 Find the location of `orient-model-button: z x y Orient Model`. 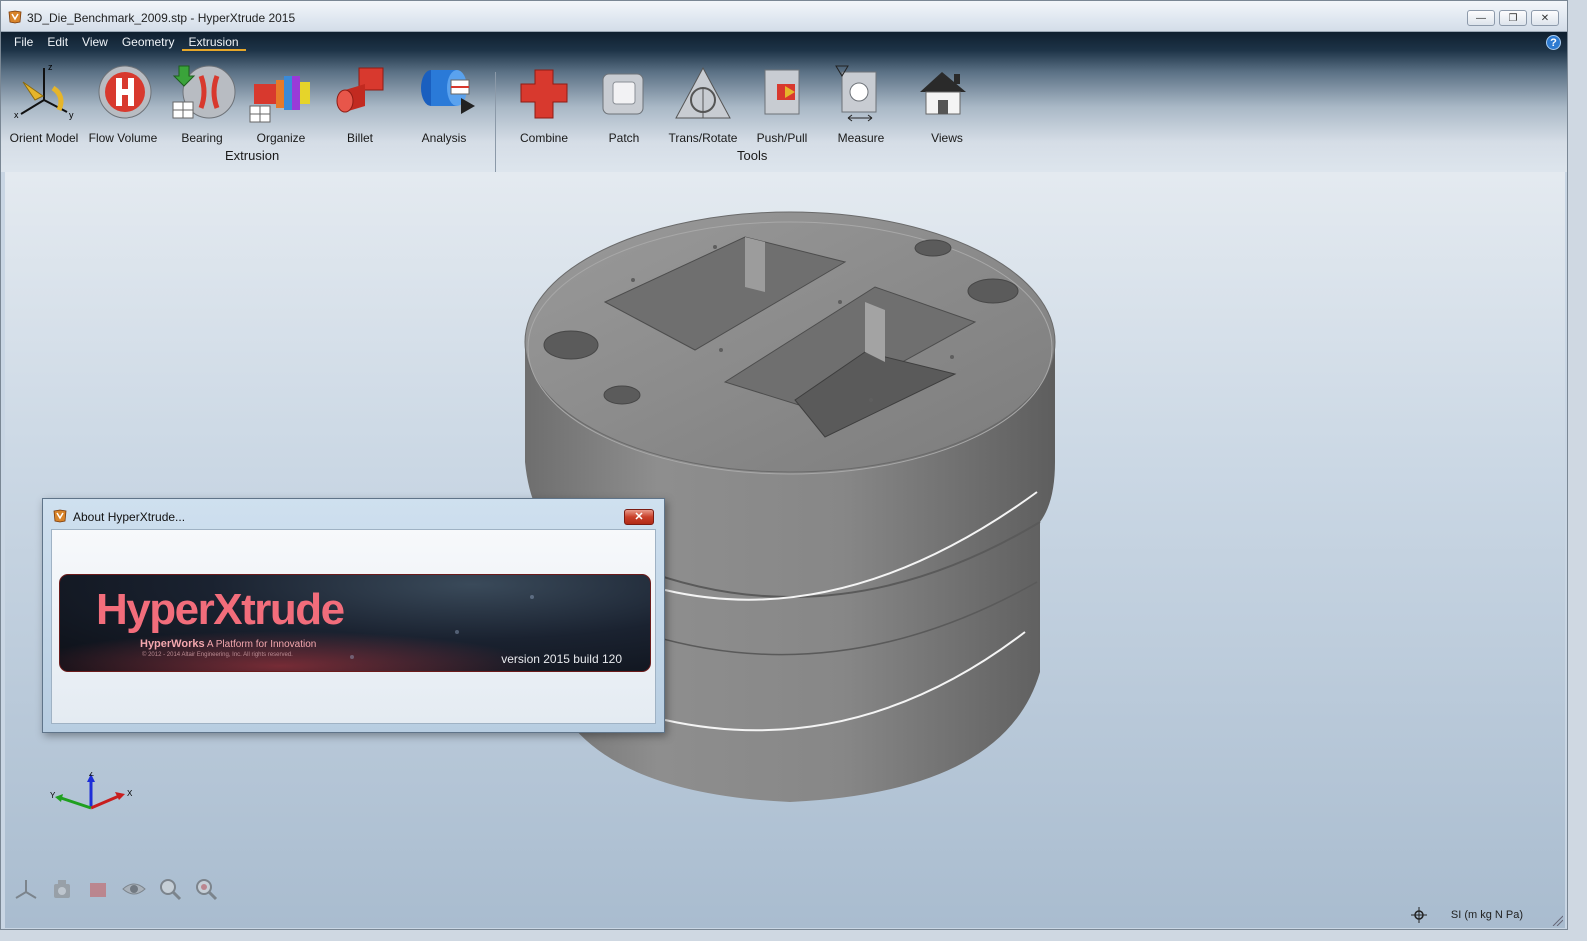

orient-model-button: z x y Orient Model is located at coordinates (44, 103).